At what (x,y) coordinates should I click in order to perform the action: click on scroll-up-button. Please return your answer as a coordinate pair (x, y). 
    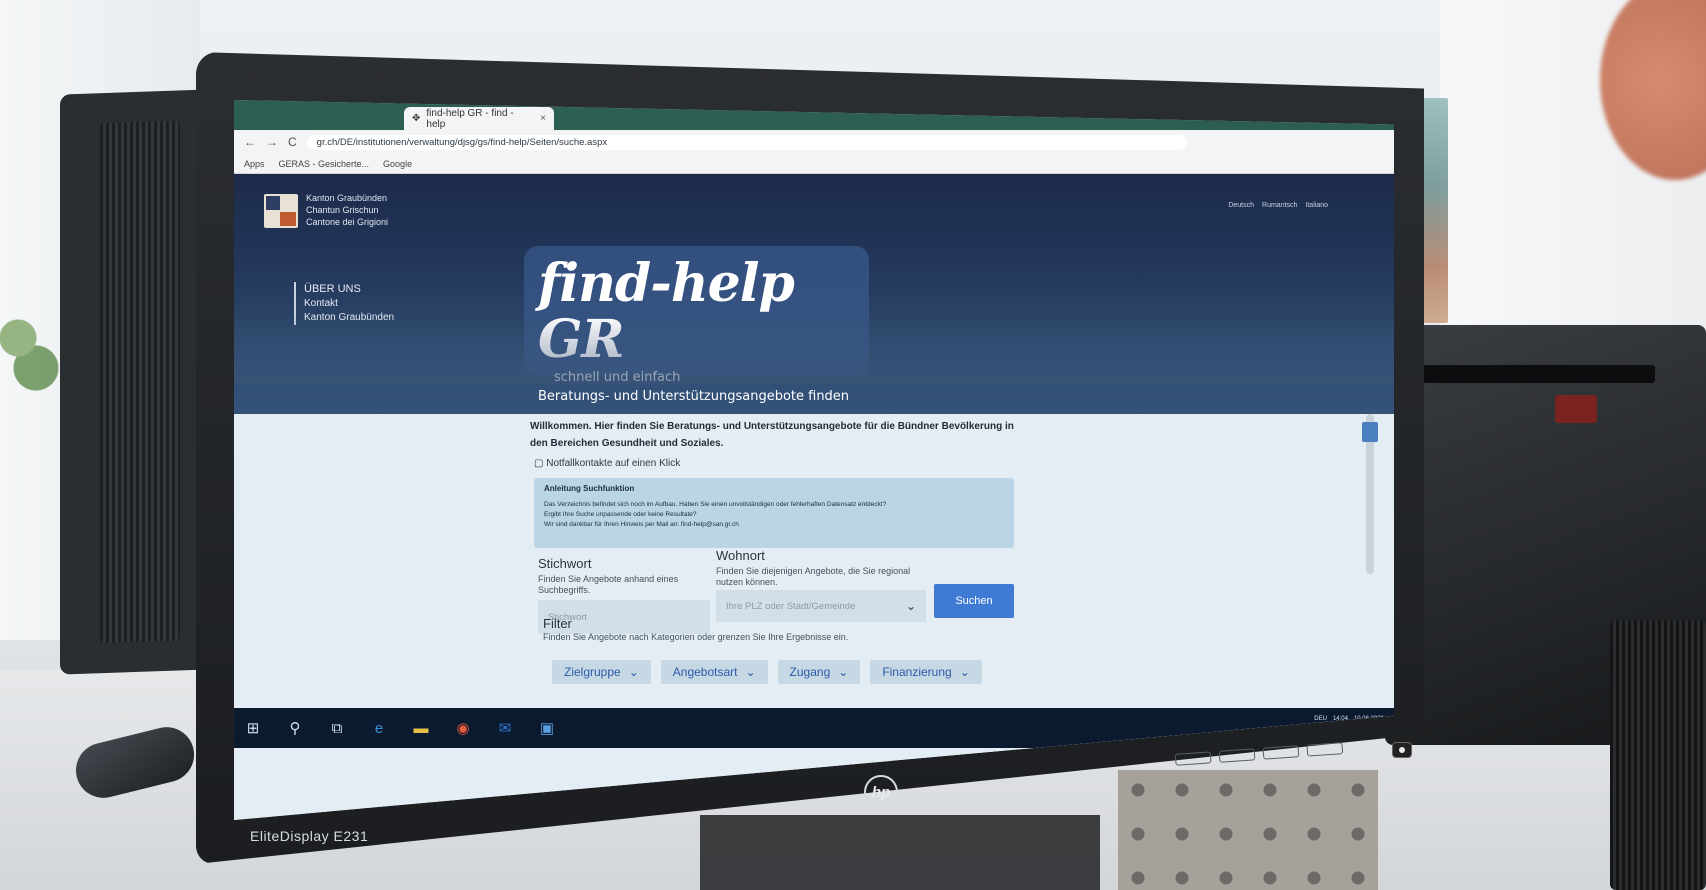
    Looking at the image, I should click on (1370, 432).